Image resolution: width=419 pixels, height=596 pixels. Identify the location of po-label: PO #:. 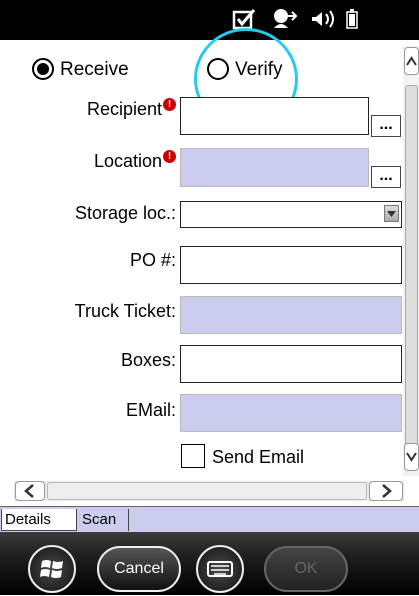
(152, 260).